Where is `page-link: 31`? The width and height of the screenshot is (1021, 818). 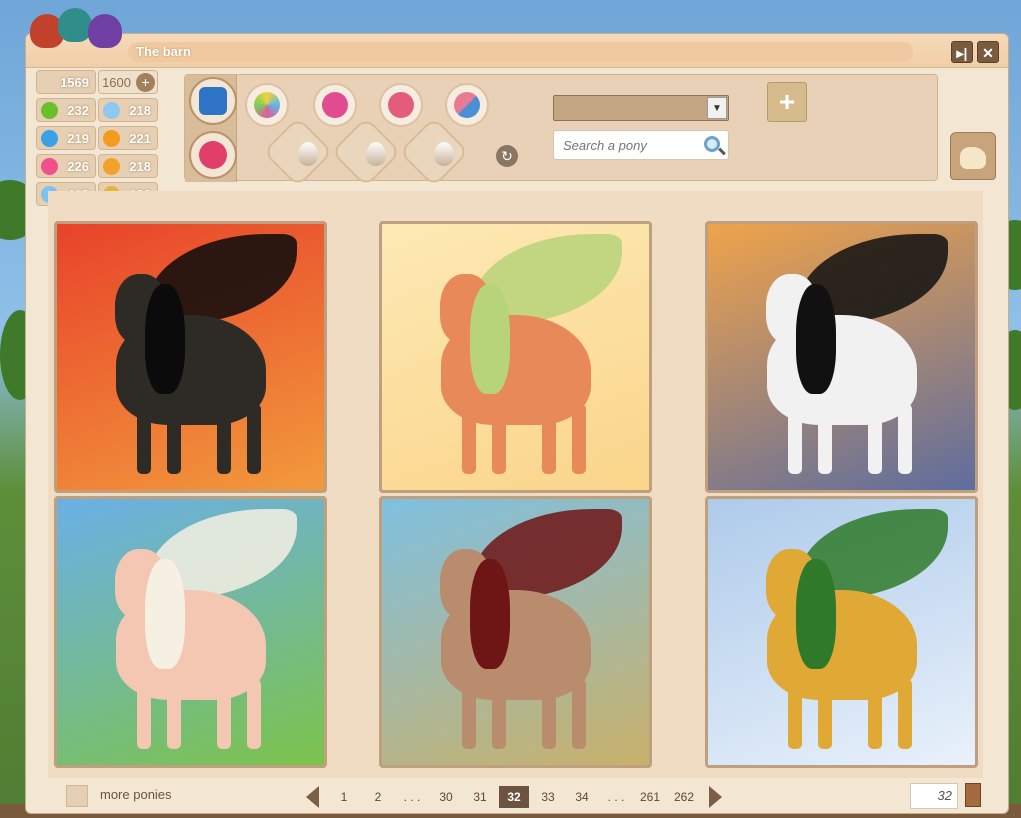
page-link: 31 is located at coordinates (480, 797).